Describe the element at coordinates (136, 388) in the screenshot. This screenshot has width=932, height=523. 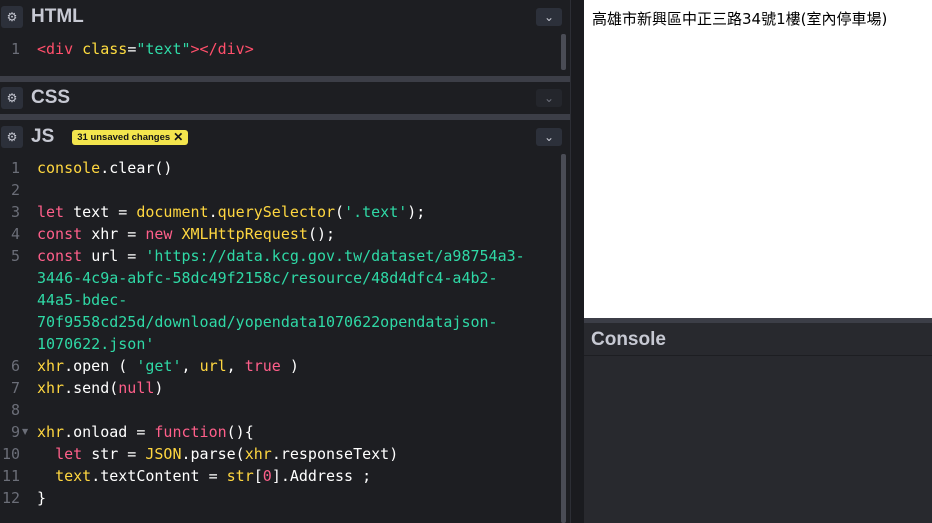
I see `code-token: null` at that location.